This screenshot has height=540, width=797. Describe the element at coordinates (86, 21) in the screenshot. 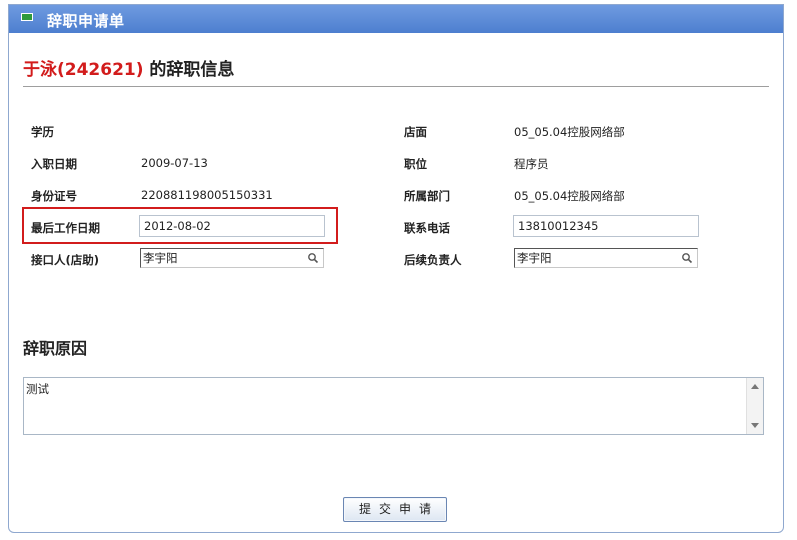

I see `window-title: 辞职申请单` at that location.